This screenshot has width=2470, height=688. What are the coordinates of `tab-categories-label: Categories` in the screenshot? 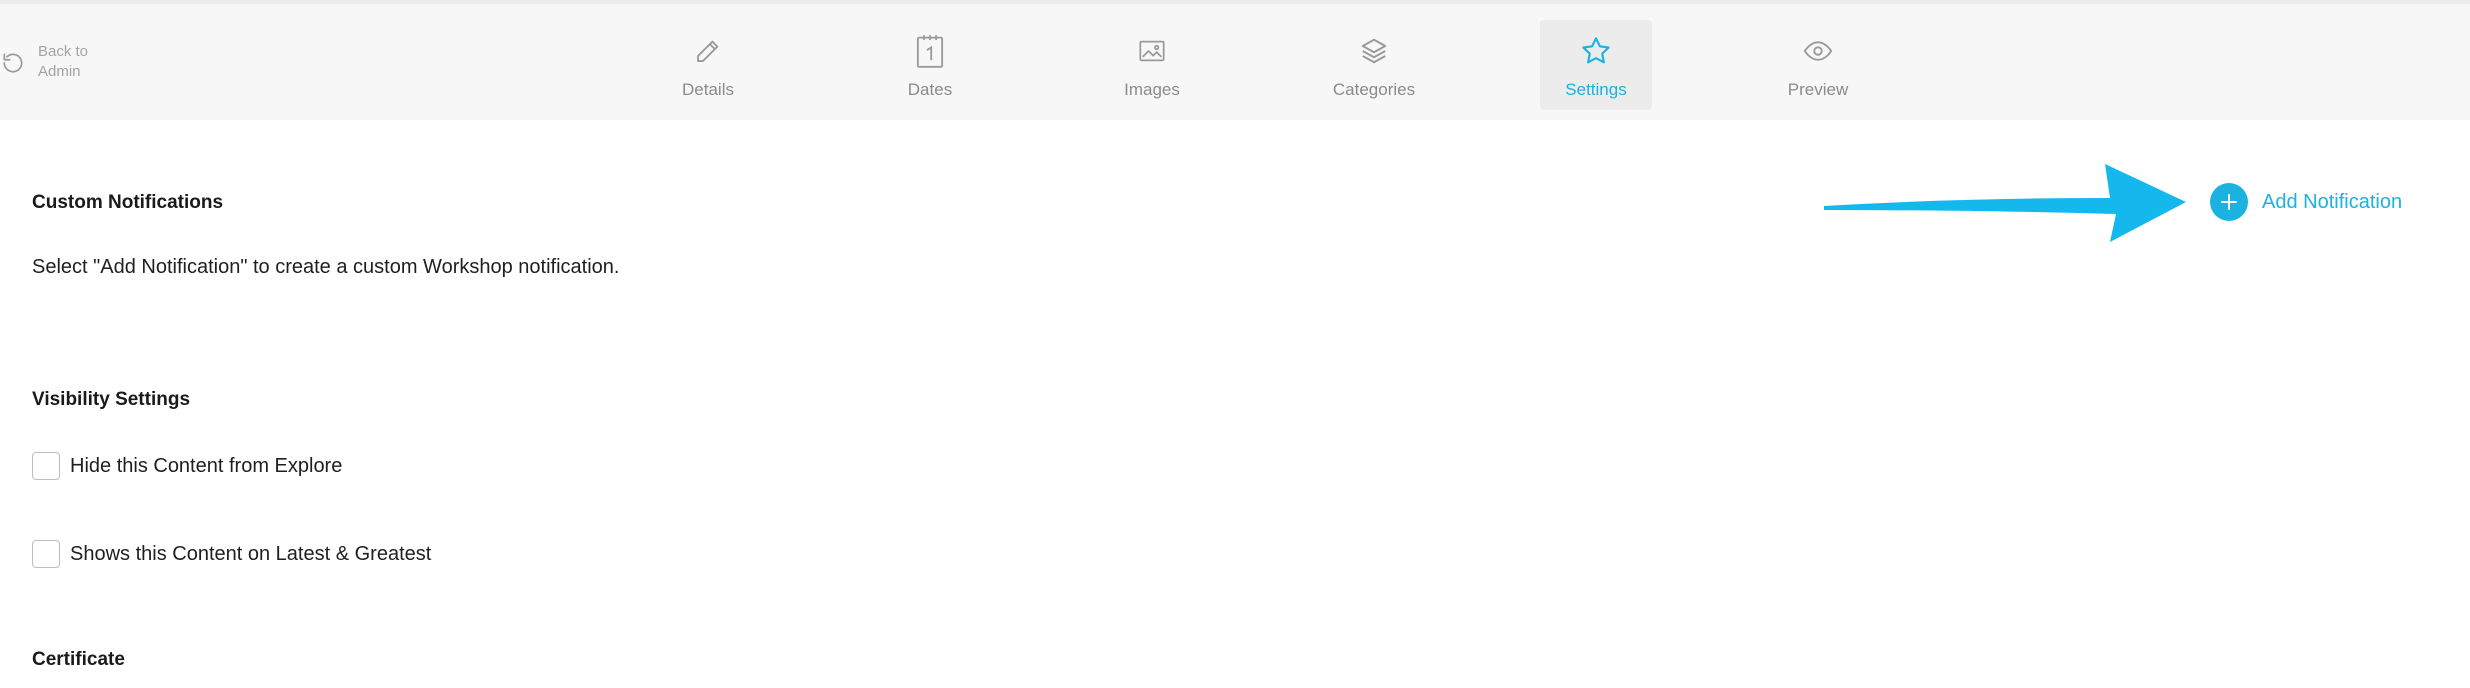 It's located at (1374, 89).